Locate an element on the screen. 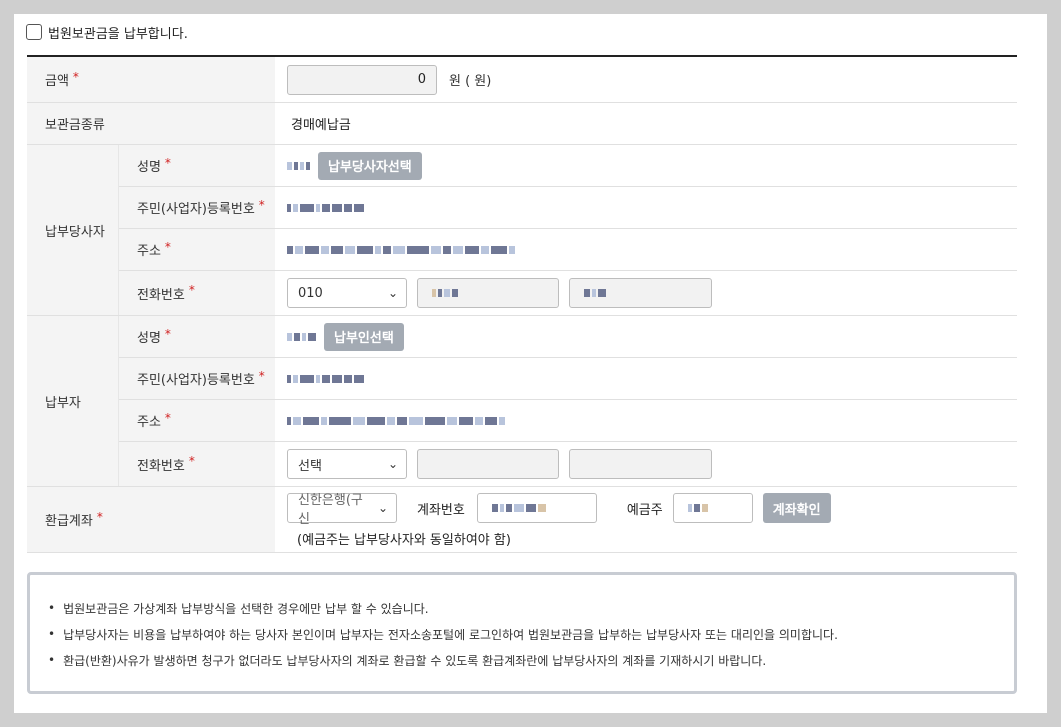 This screenshot has height=727, width=1061. account-number-input is located at coordinates (536, 508).